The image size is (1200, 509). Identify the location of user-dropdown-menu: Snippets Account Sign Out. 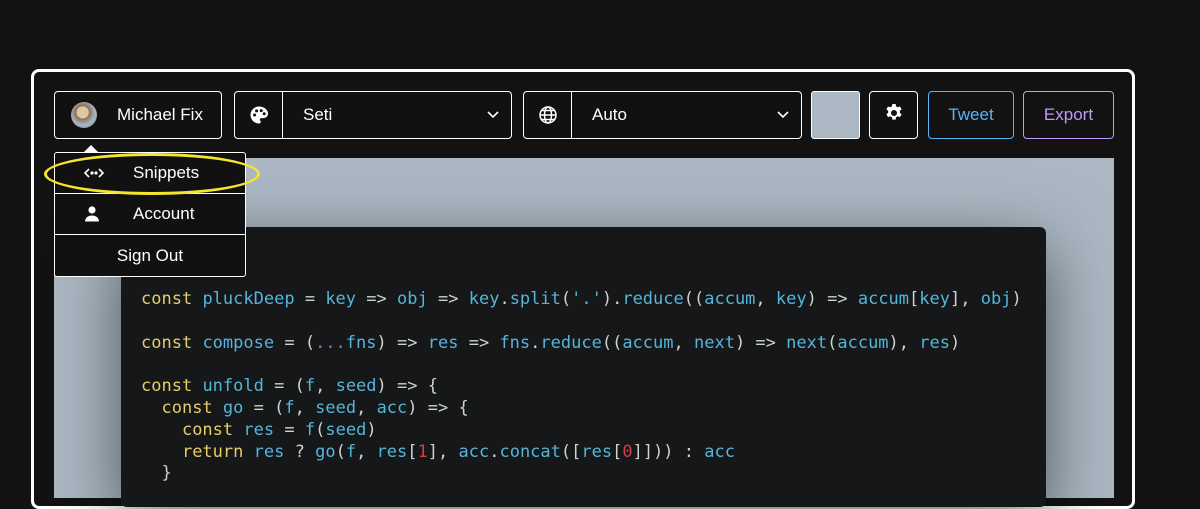
(150, 211).